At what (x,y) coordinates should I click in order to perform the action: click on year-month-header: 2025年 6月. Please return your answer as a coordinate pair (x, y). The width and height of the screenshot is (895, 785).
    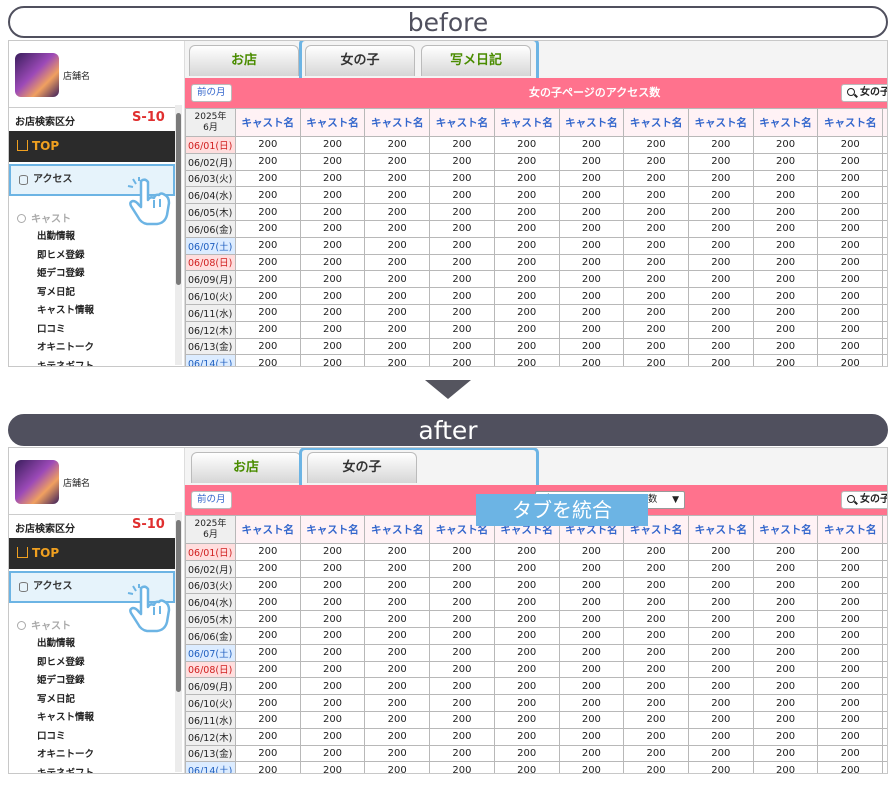
    Looking at the image, I should click on (210, 122).